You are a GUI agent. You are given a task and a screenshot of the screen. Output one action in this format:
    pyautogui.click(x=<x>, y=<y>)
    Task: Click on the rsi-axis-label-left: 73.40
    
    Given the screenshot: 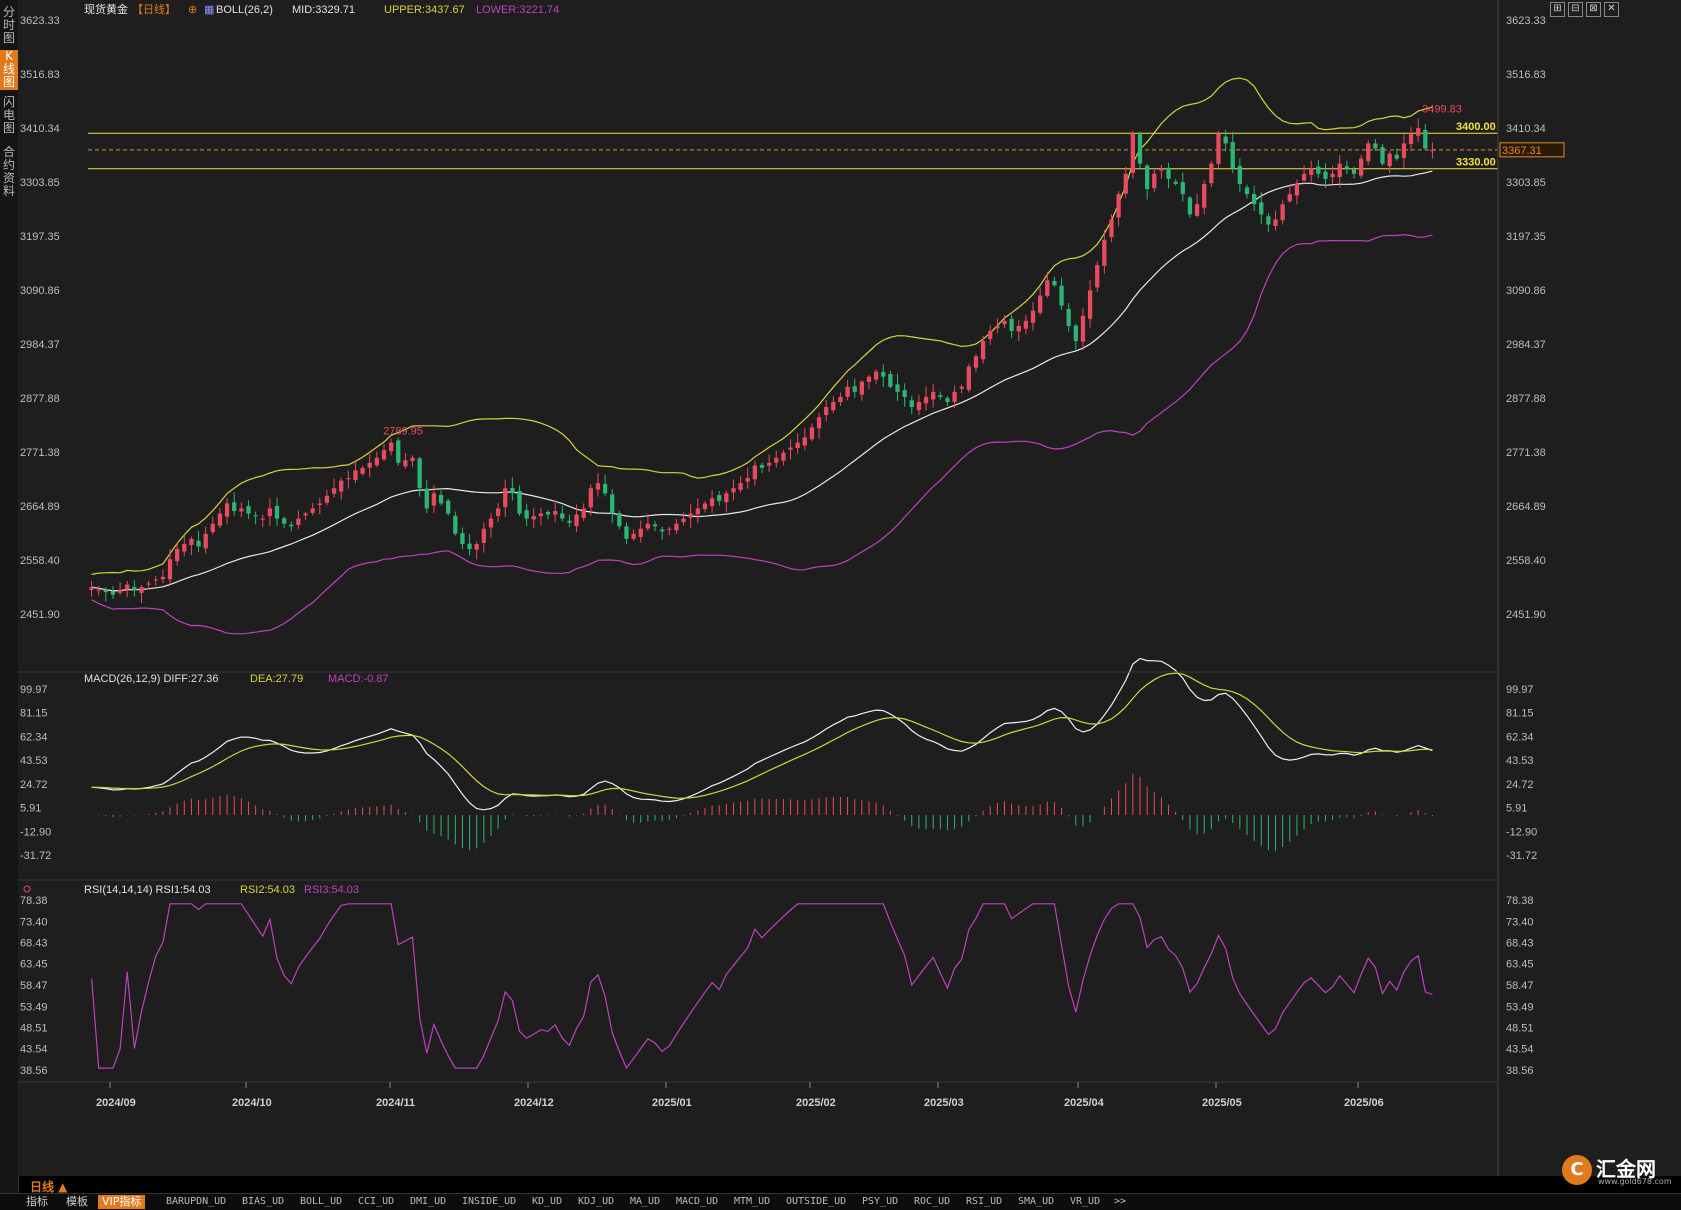 What is the action you would take?
    pyautogui.click(x=34, y=922)
    